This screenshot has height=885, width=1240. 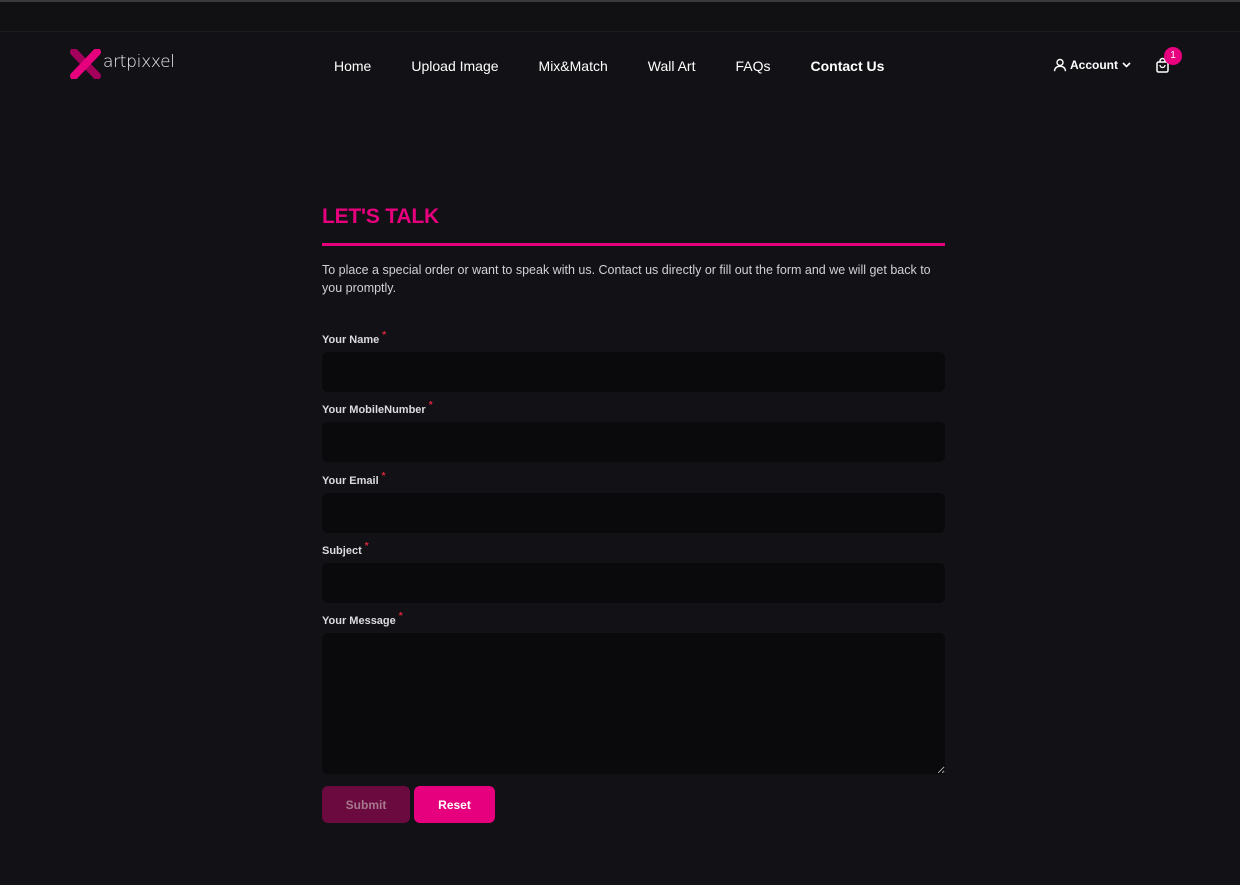 I want to click on artpixxel-x-logo-icon, so click(x=85, y=64).